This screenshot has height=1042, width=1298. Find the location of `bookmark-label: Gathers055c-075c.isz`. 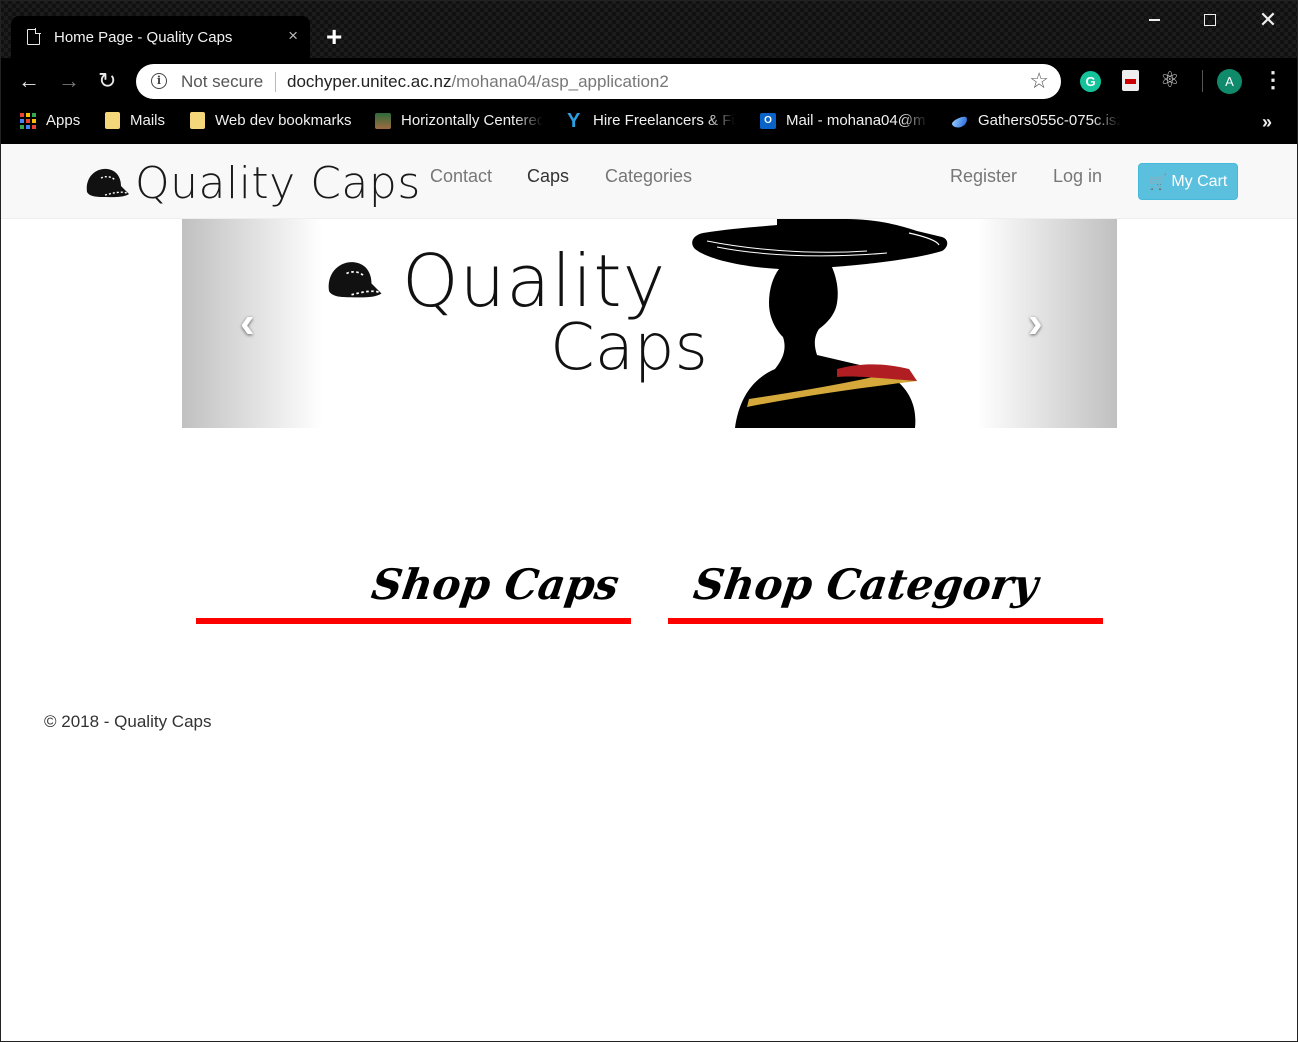

bookmark-label: Gathers055c-075c.isz is located at coordinates (1049, 120).